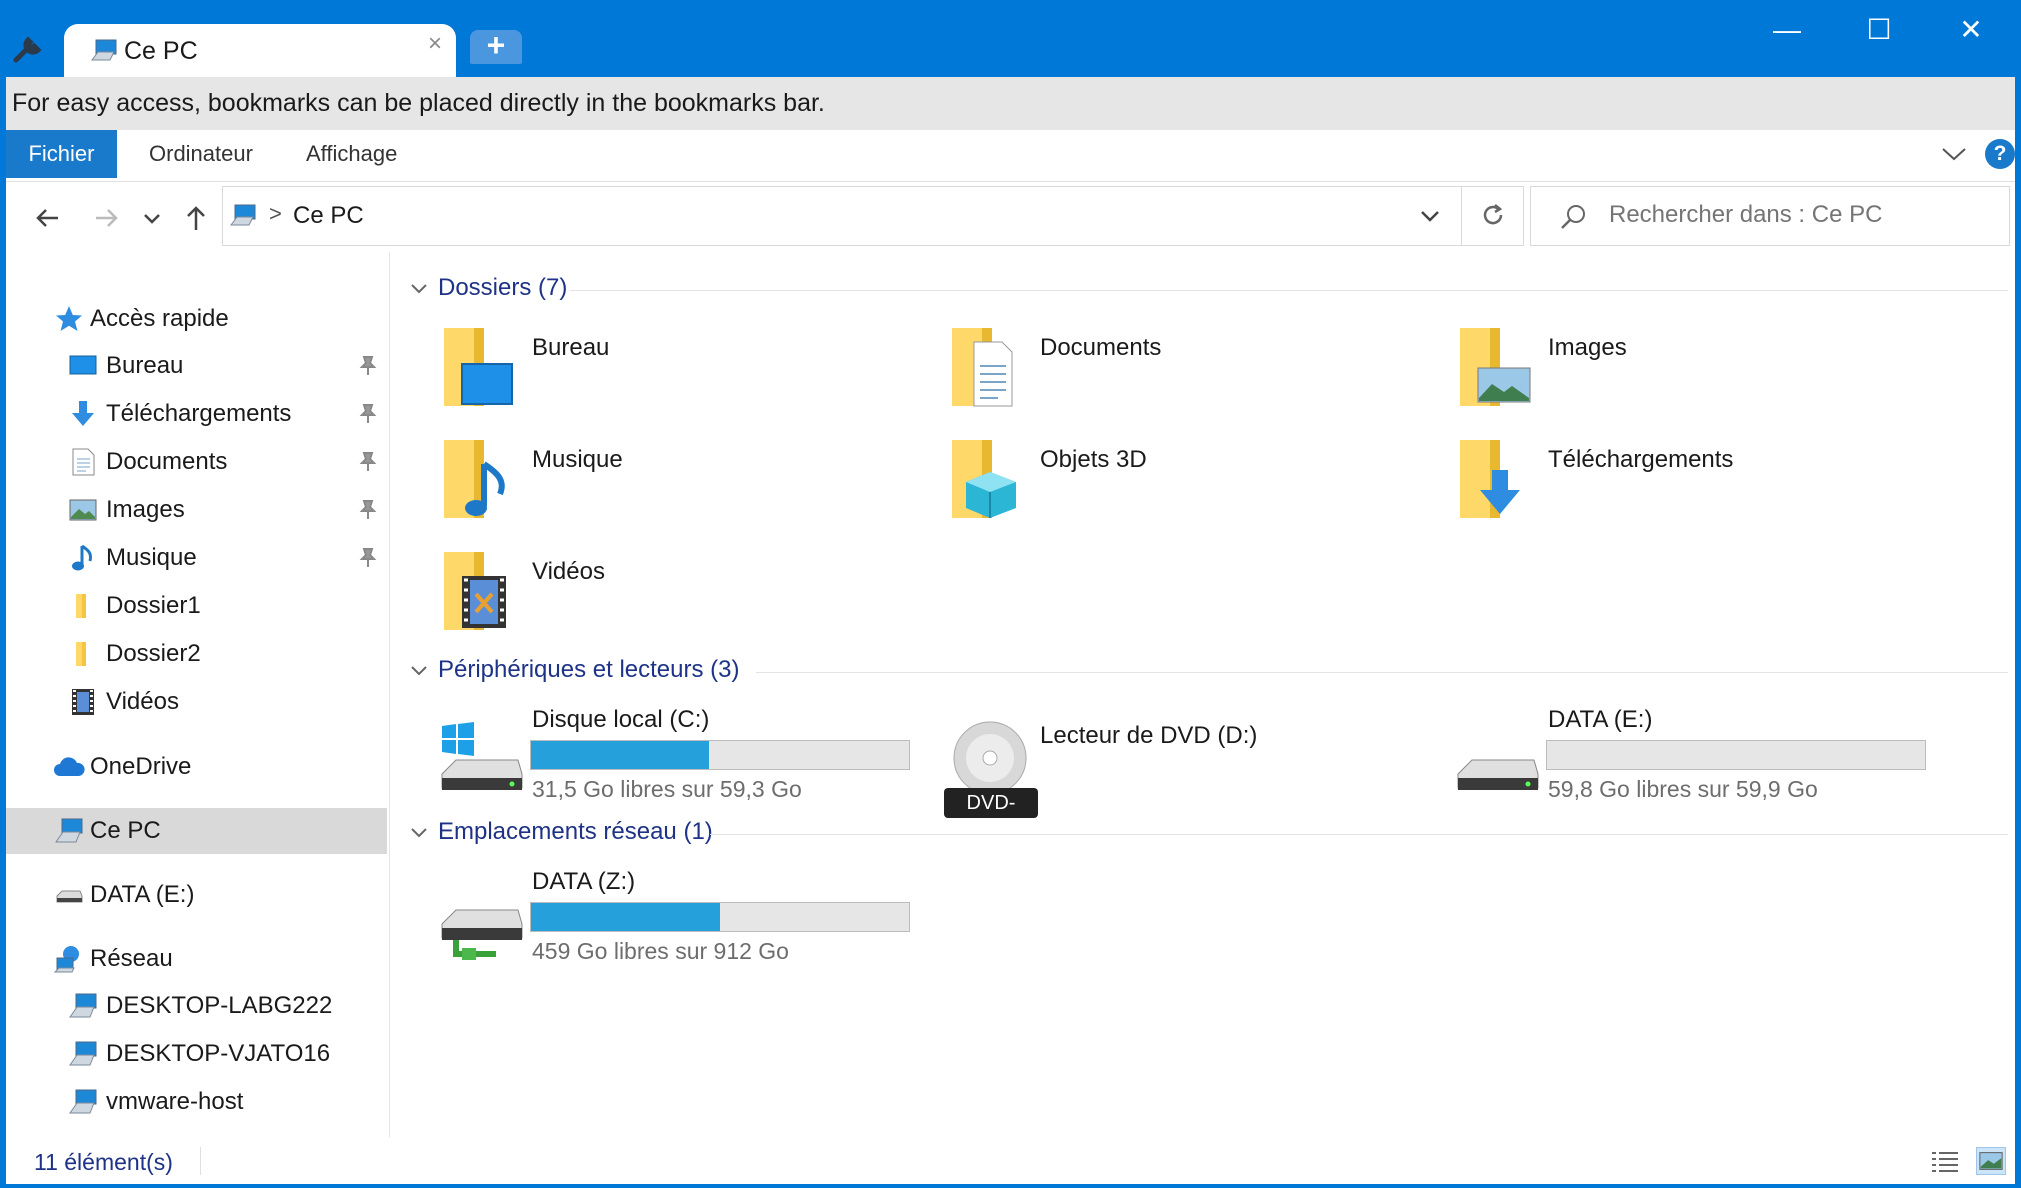 This screenshot has height=1188, width=2021. I want to click on address-dropdown-icon, so click(1430, 216).